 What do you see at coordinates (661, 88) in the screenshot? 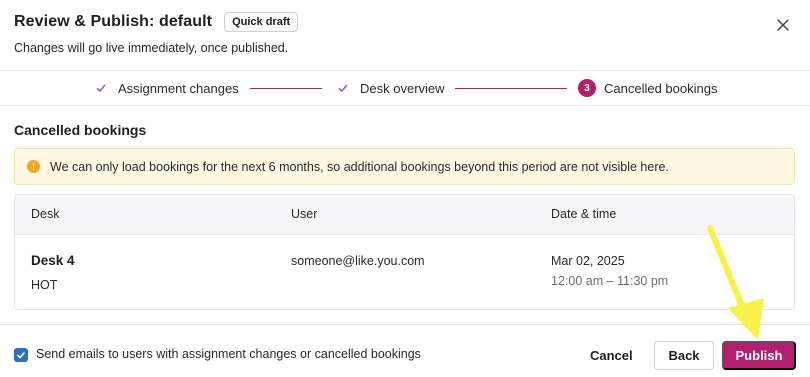
I see `step-label: Cancelled bookings` at bounding box center [661, 88].